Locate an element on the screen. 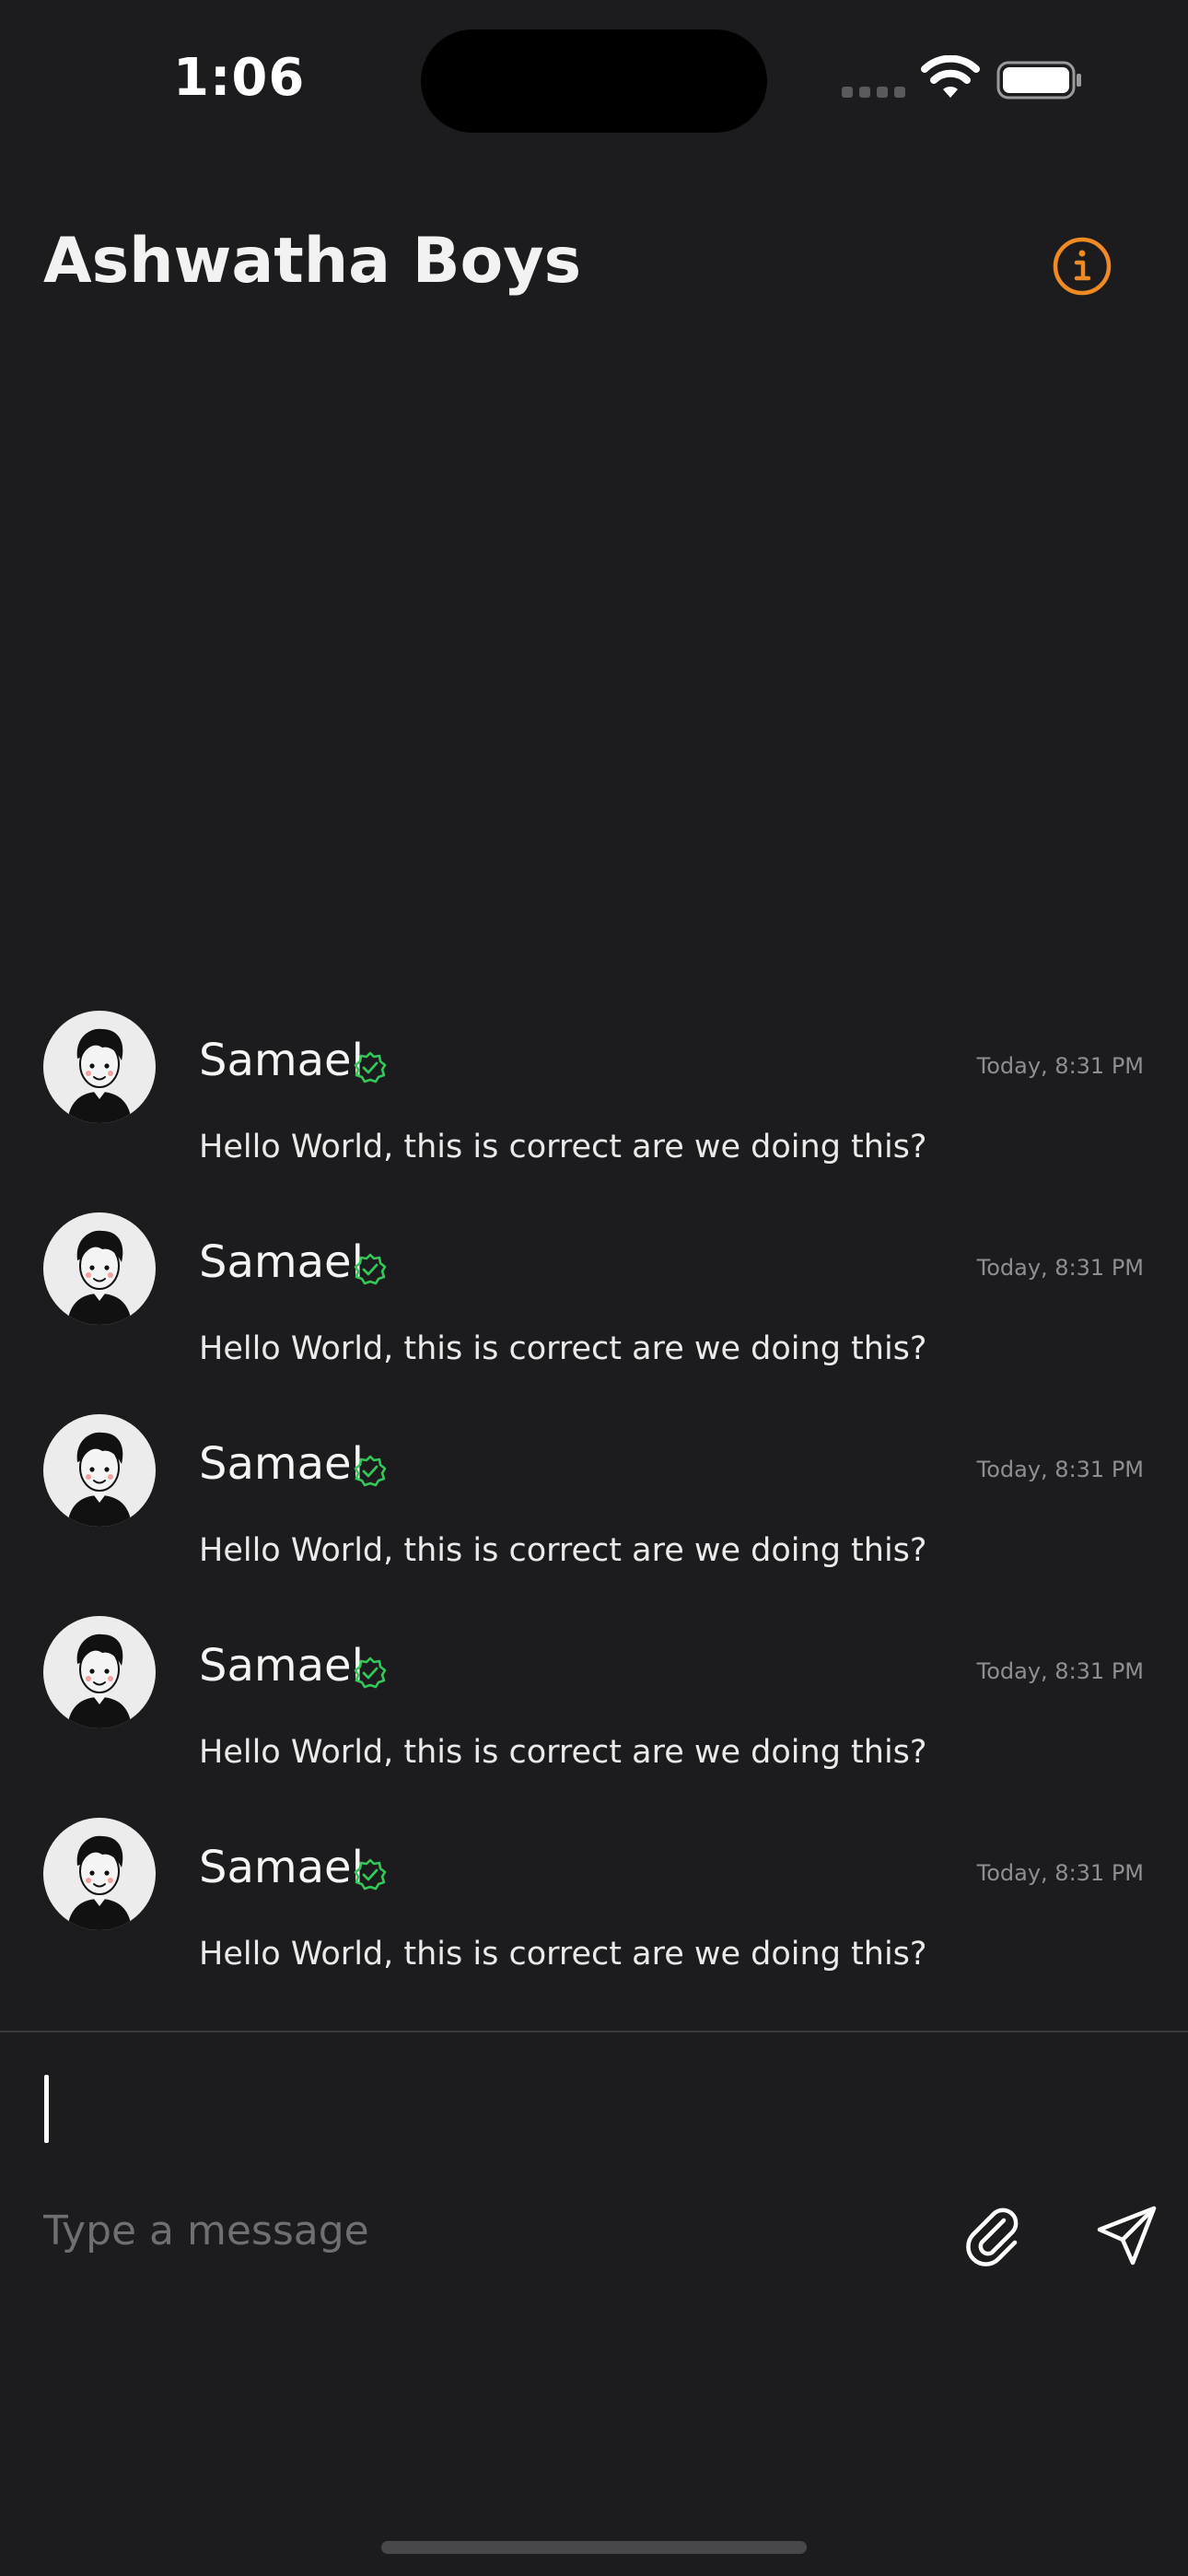 The height and width of the screenshot is (2576, 1188). wifi-icon is located at coordinates (951, 76).